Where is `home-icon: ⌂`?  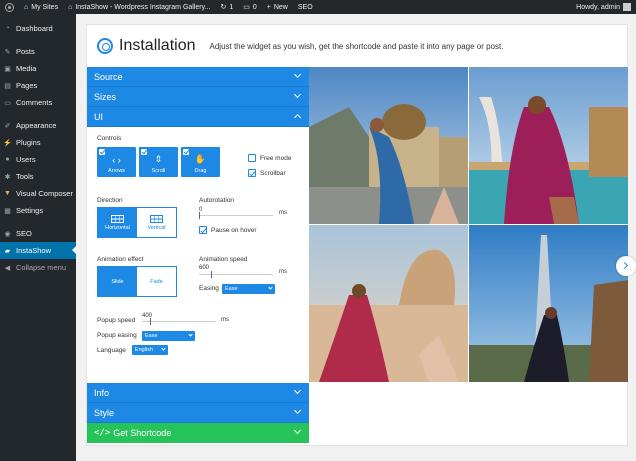 home-icon: ⌂ is located at coordinates (70, 7).